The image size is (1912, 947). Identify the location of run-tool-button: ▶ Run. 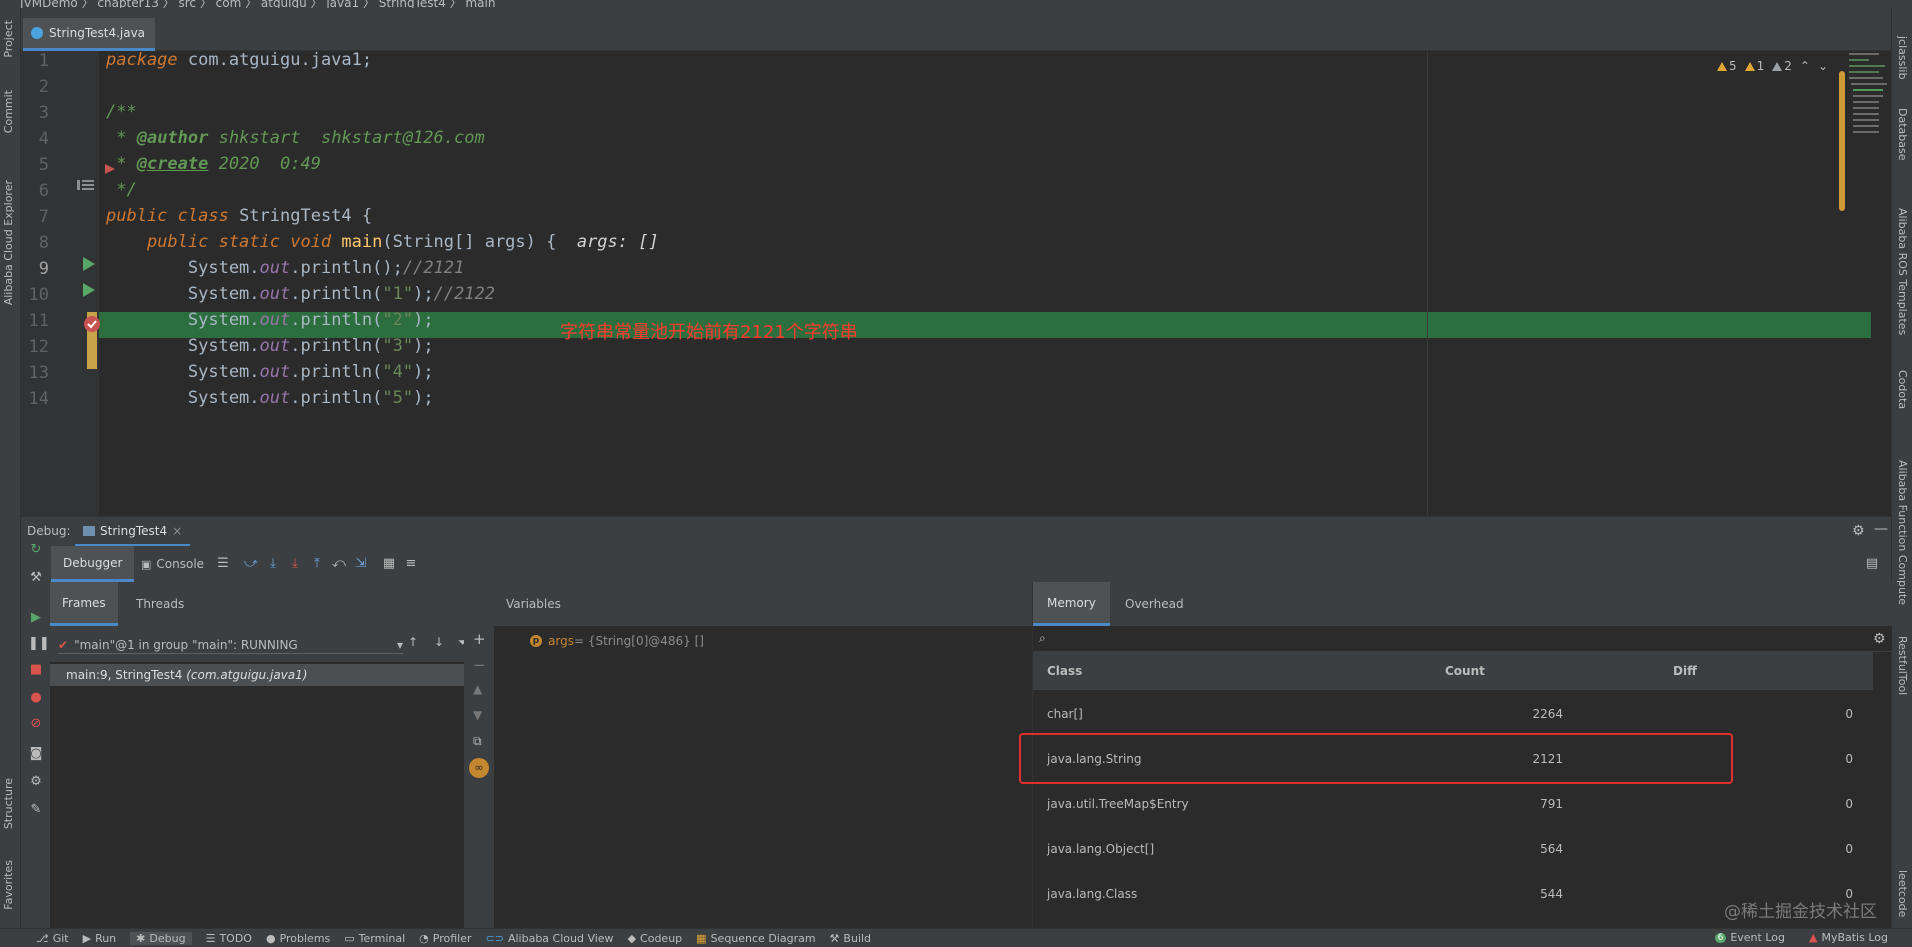
(100, 938).